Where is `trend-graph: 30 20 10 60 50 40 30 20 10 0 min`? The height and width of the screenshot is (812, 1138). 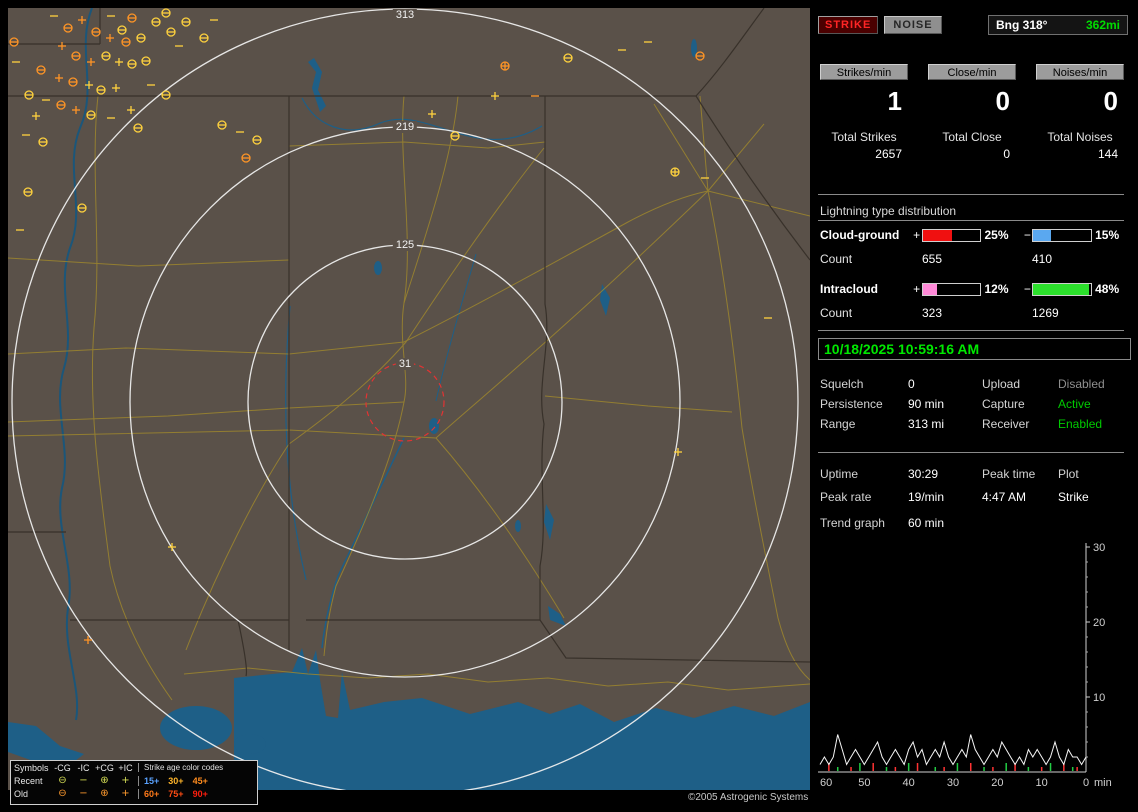
trend-graph: 30 20 10 60 50 40 30 20 10 0 min is located at coordinates (974, 669).